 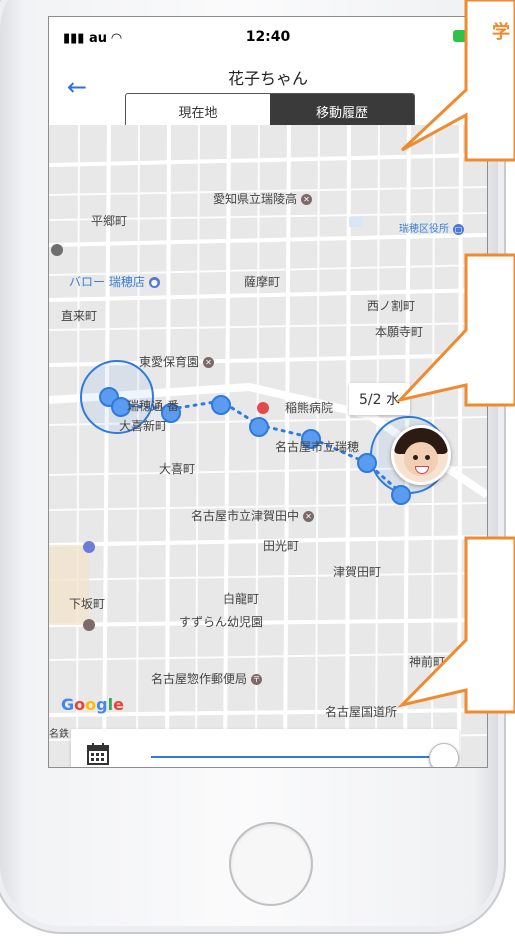 I want to click on map-label-shimosaka: 下坂町, so click(x=87, y=604).